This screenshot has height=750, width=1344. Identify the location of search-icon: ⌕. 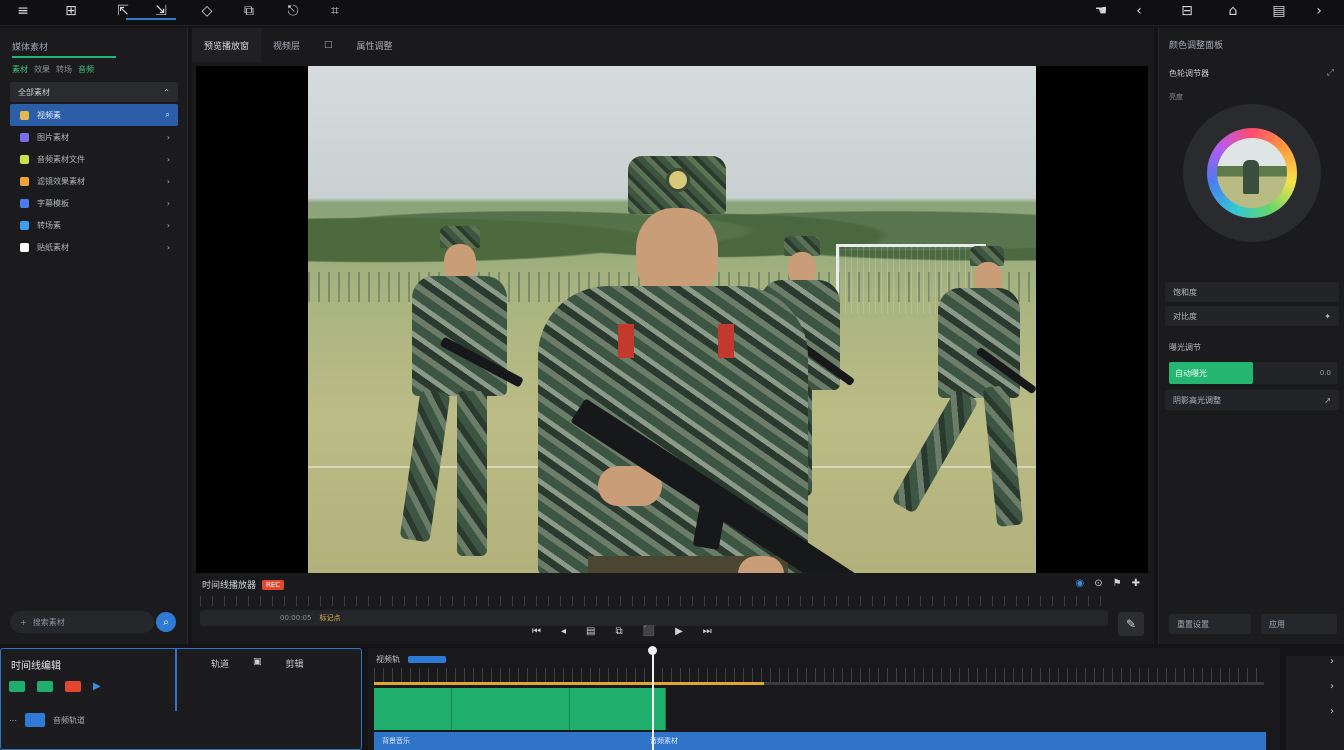
(168, 115).